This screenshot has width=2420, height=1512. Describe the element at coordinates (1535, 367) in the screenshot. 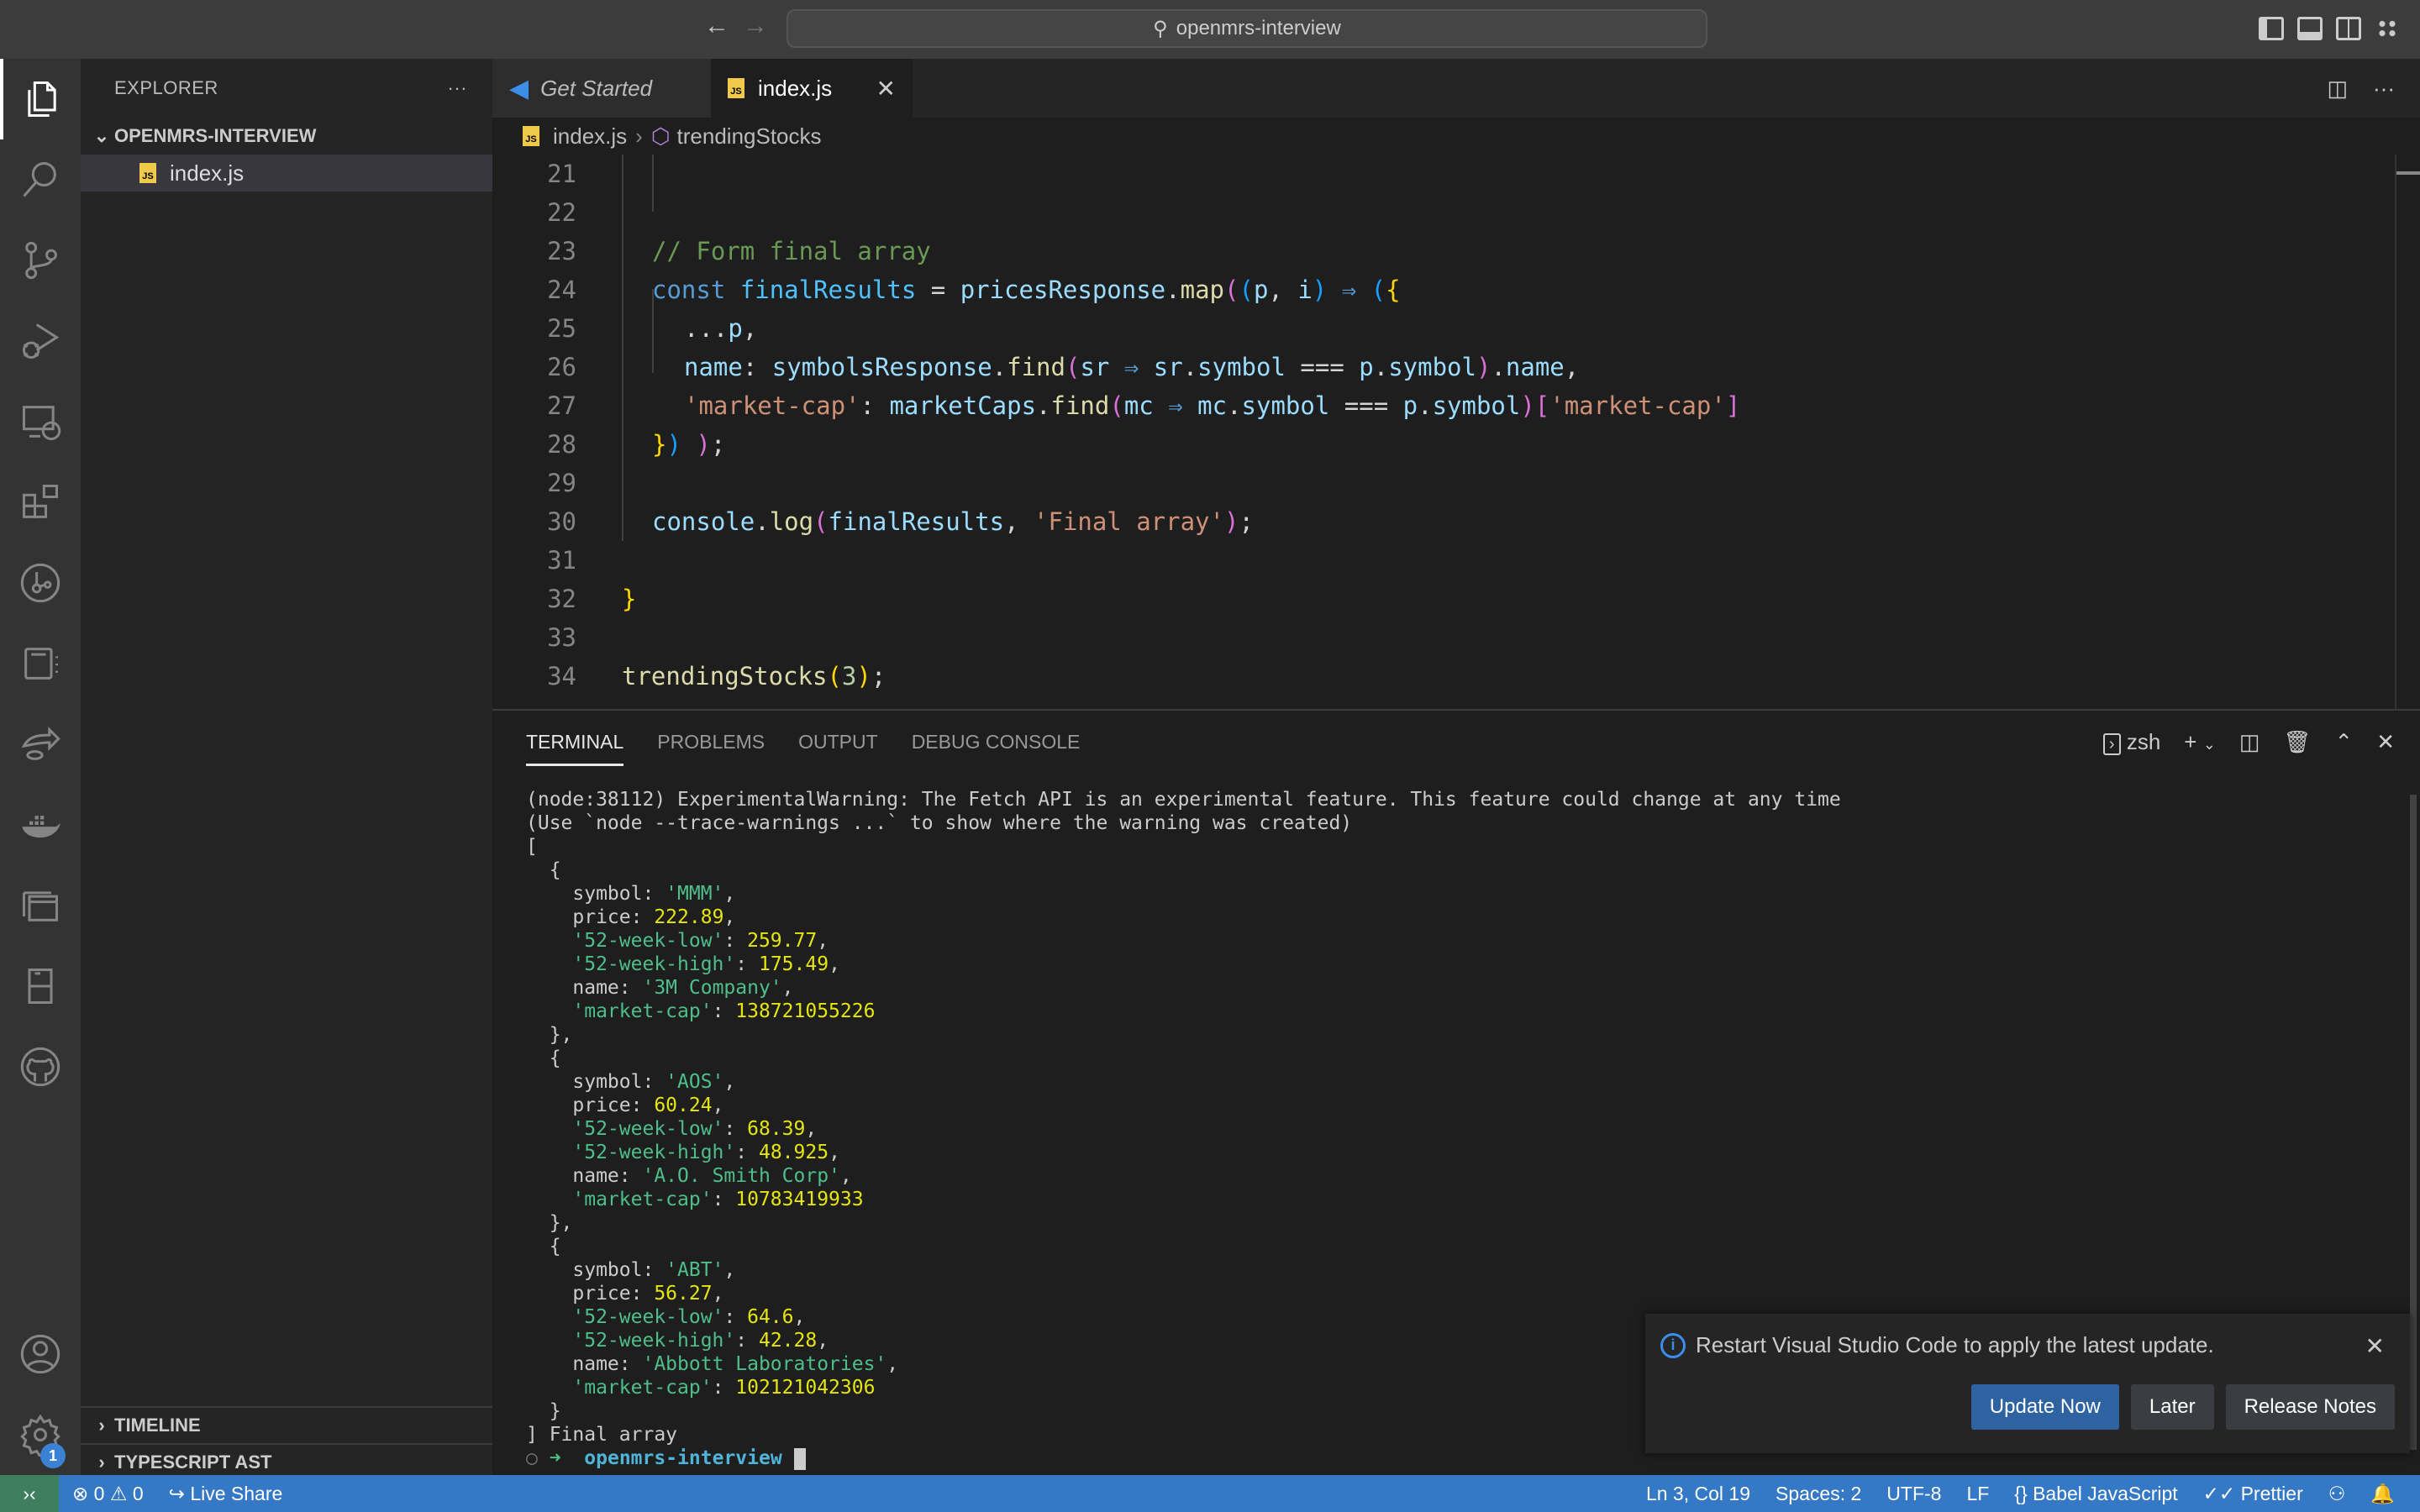

I see `code-token: name` at that location.